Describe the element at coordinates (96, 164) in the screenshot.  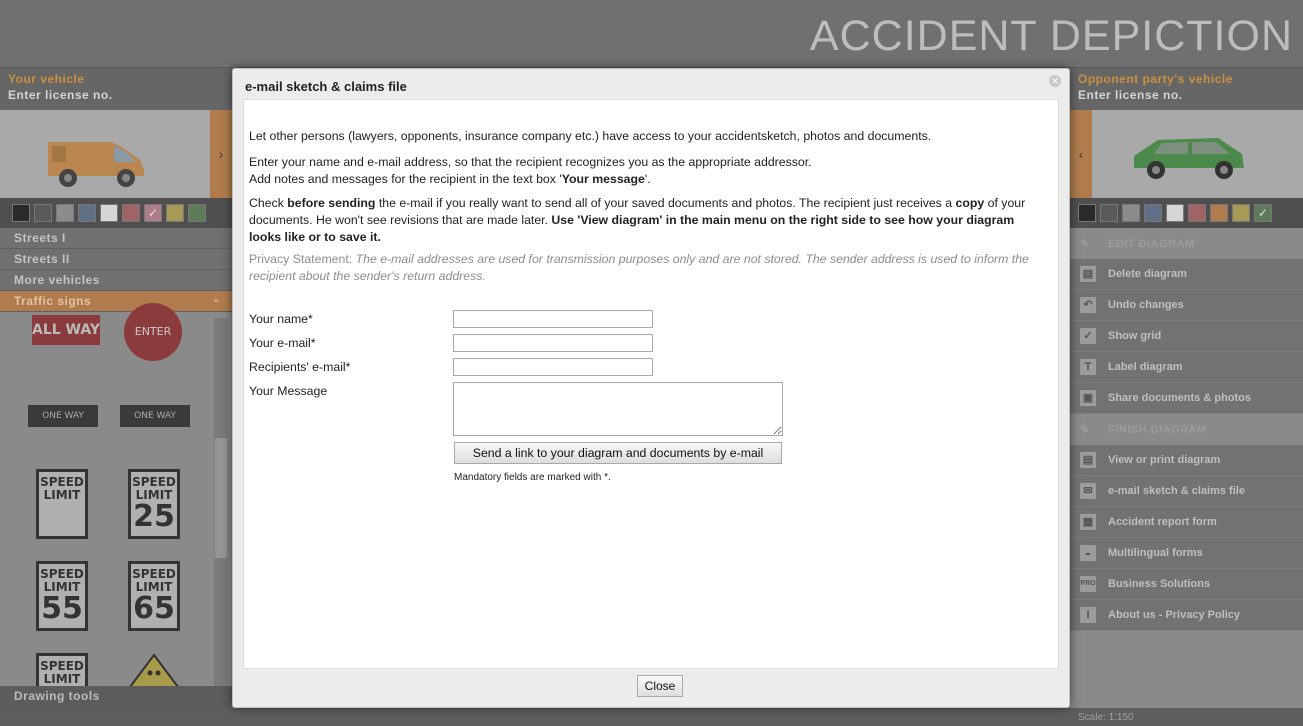
I see `van-icon` at that location.